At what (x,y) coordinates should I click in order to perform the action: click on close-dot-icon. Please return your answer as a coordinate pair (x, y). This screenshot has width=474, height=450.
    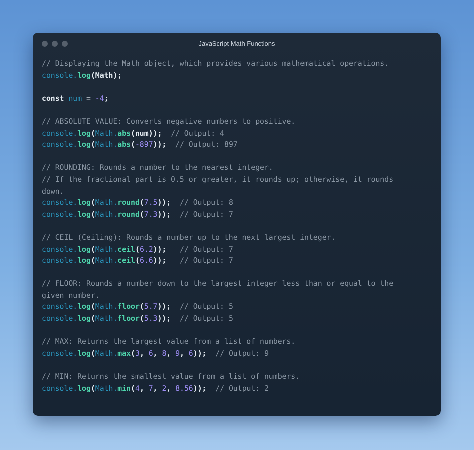
    Looking at the image, I should click on (45, 44).